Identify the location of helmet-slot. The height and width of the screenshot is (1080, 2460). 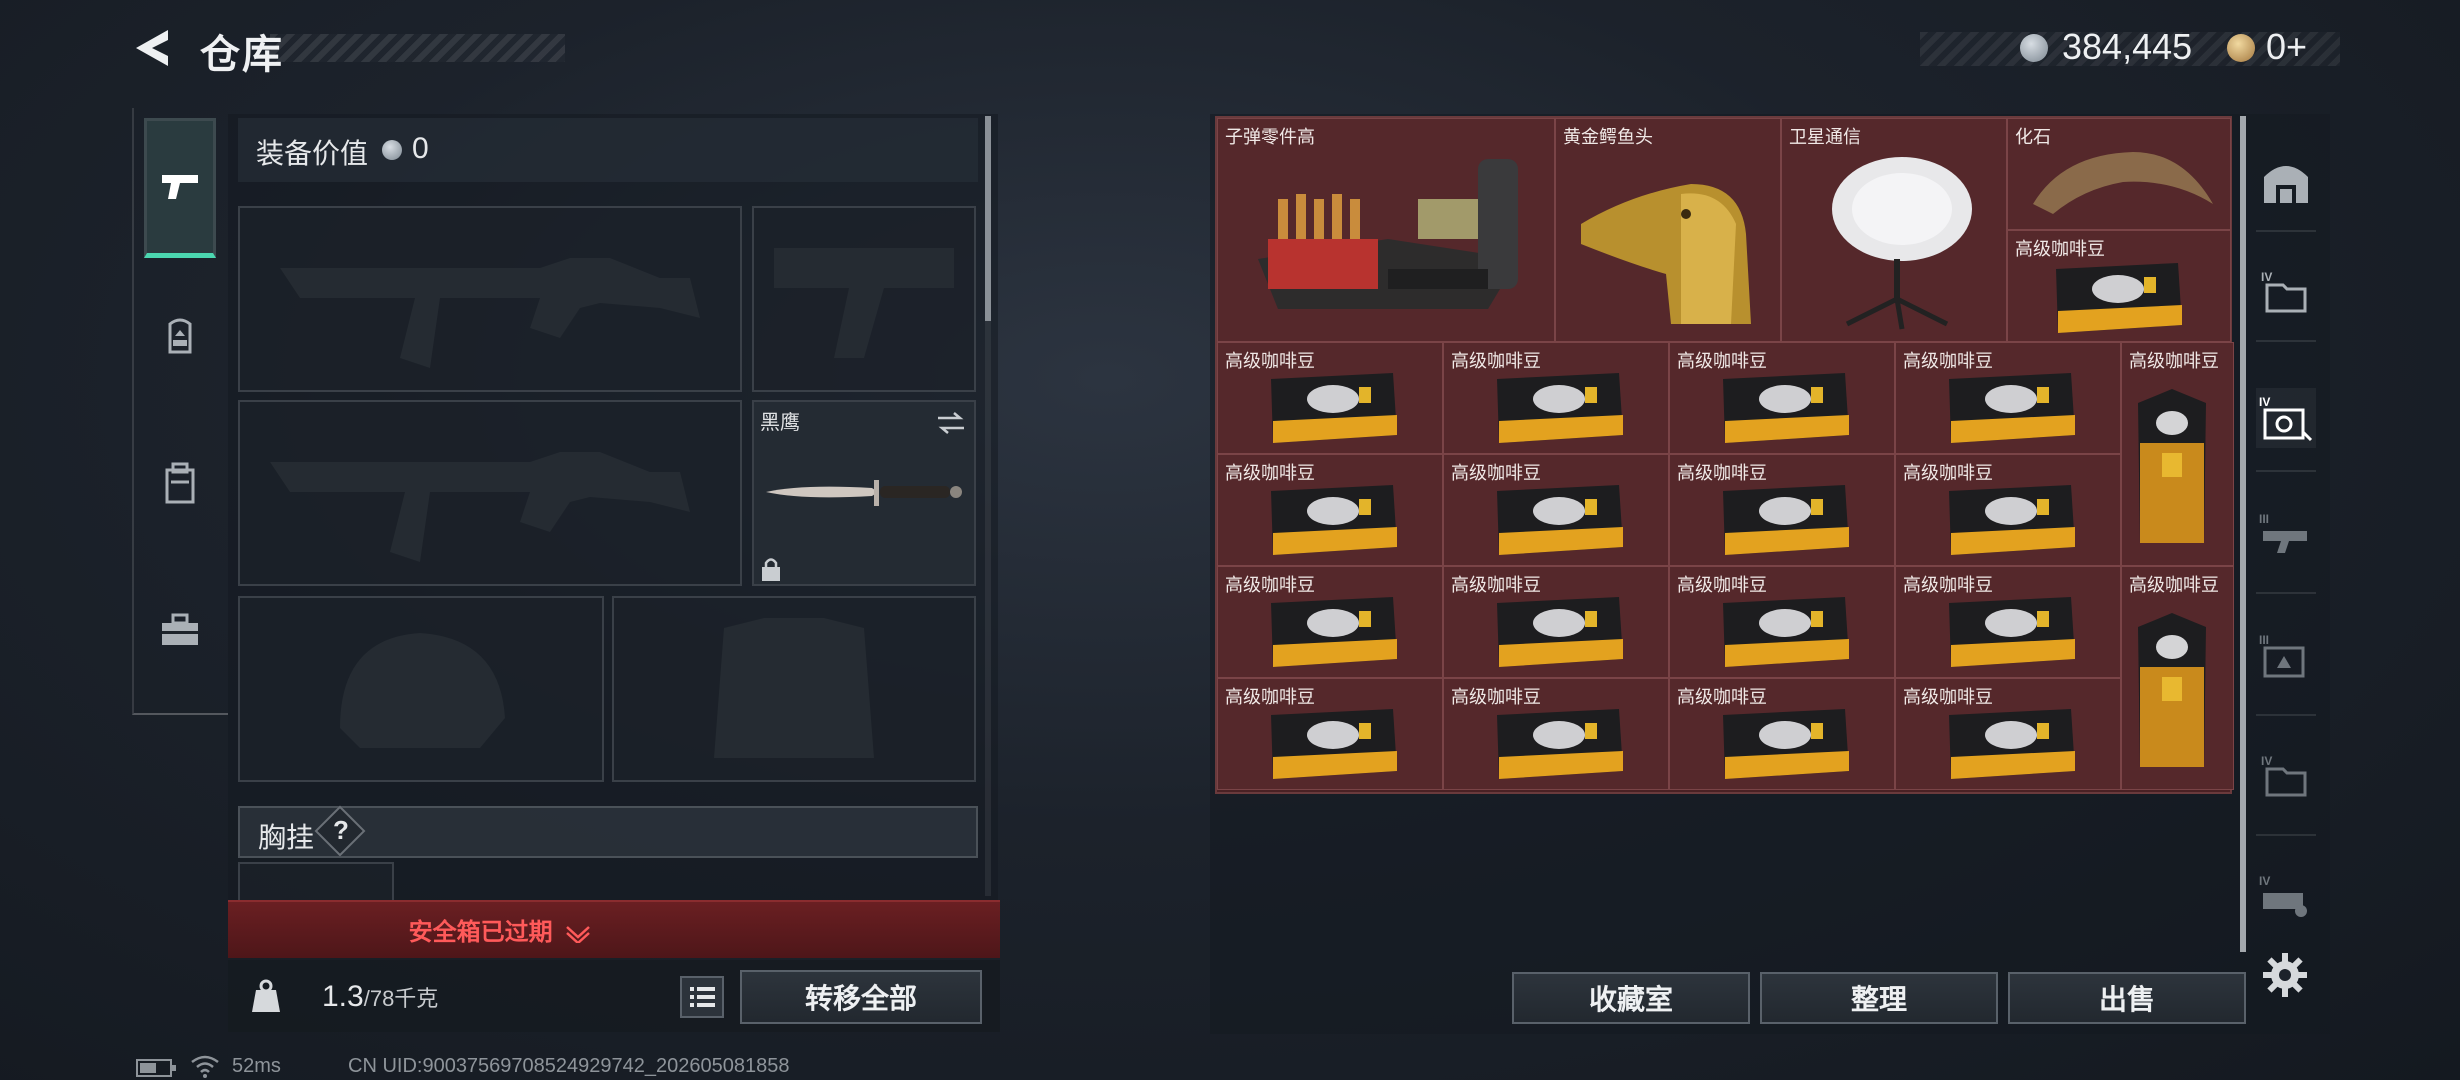
(421, 689).